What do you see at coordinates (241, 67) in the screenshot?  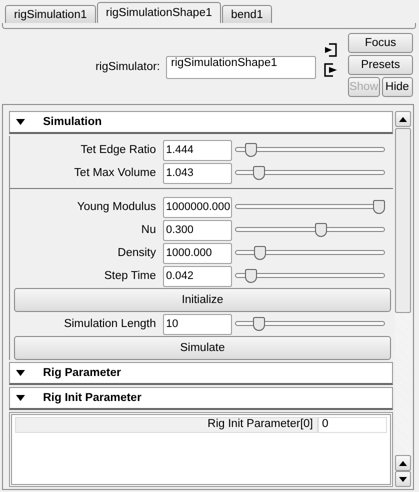 I see `text-field: rigSimulationShape1` at bounding box center [241, 67].